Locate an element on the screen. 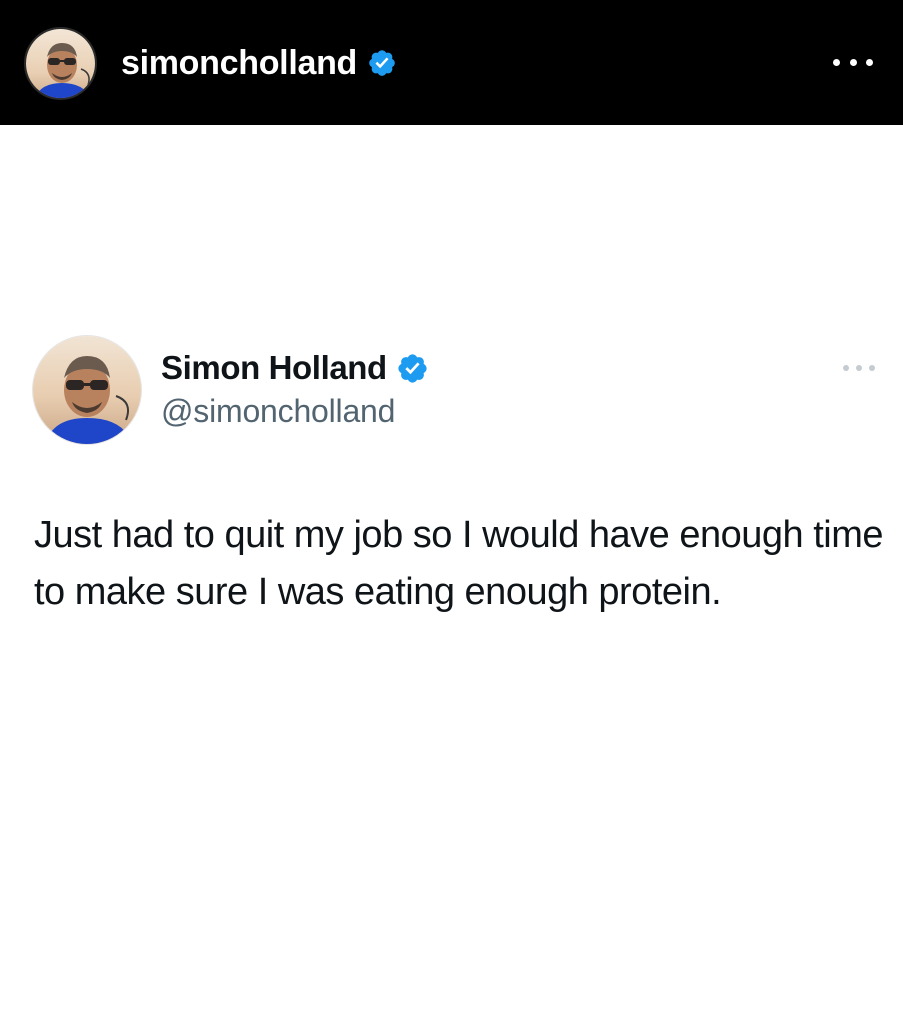 The width and height of the screenshot is (903, 1023). header-avatar is located at coordinates (60, 63).